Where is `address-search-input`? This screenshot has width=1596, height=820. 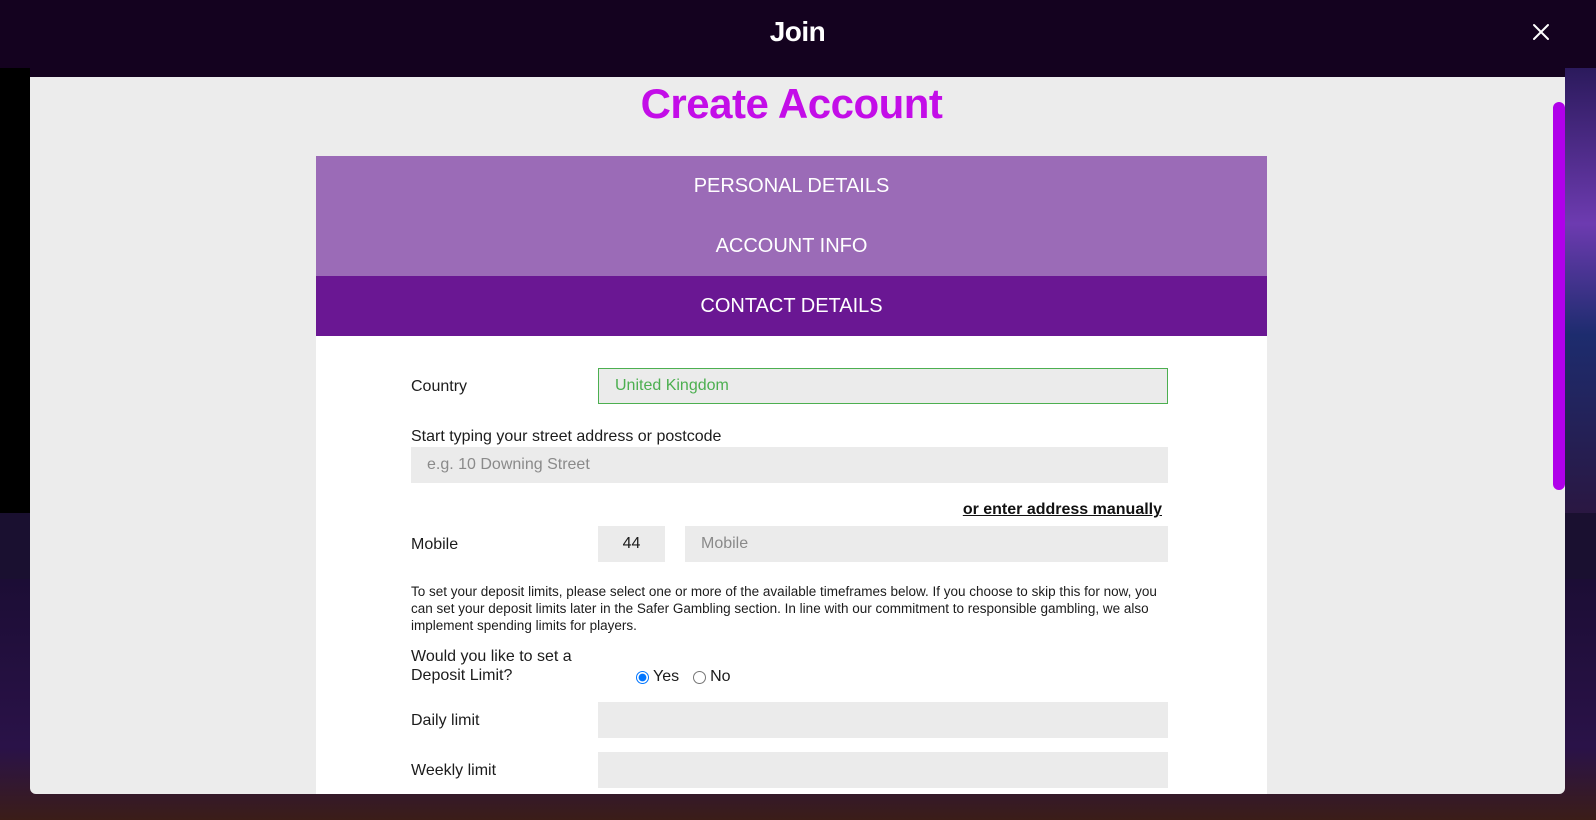
address-search-input is located at coordinates (789, 465).